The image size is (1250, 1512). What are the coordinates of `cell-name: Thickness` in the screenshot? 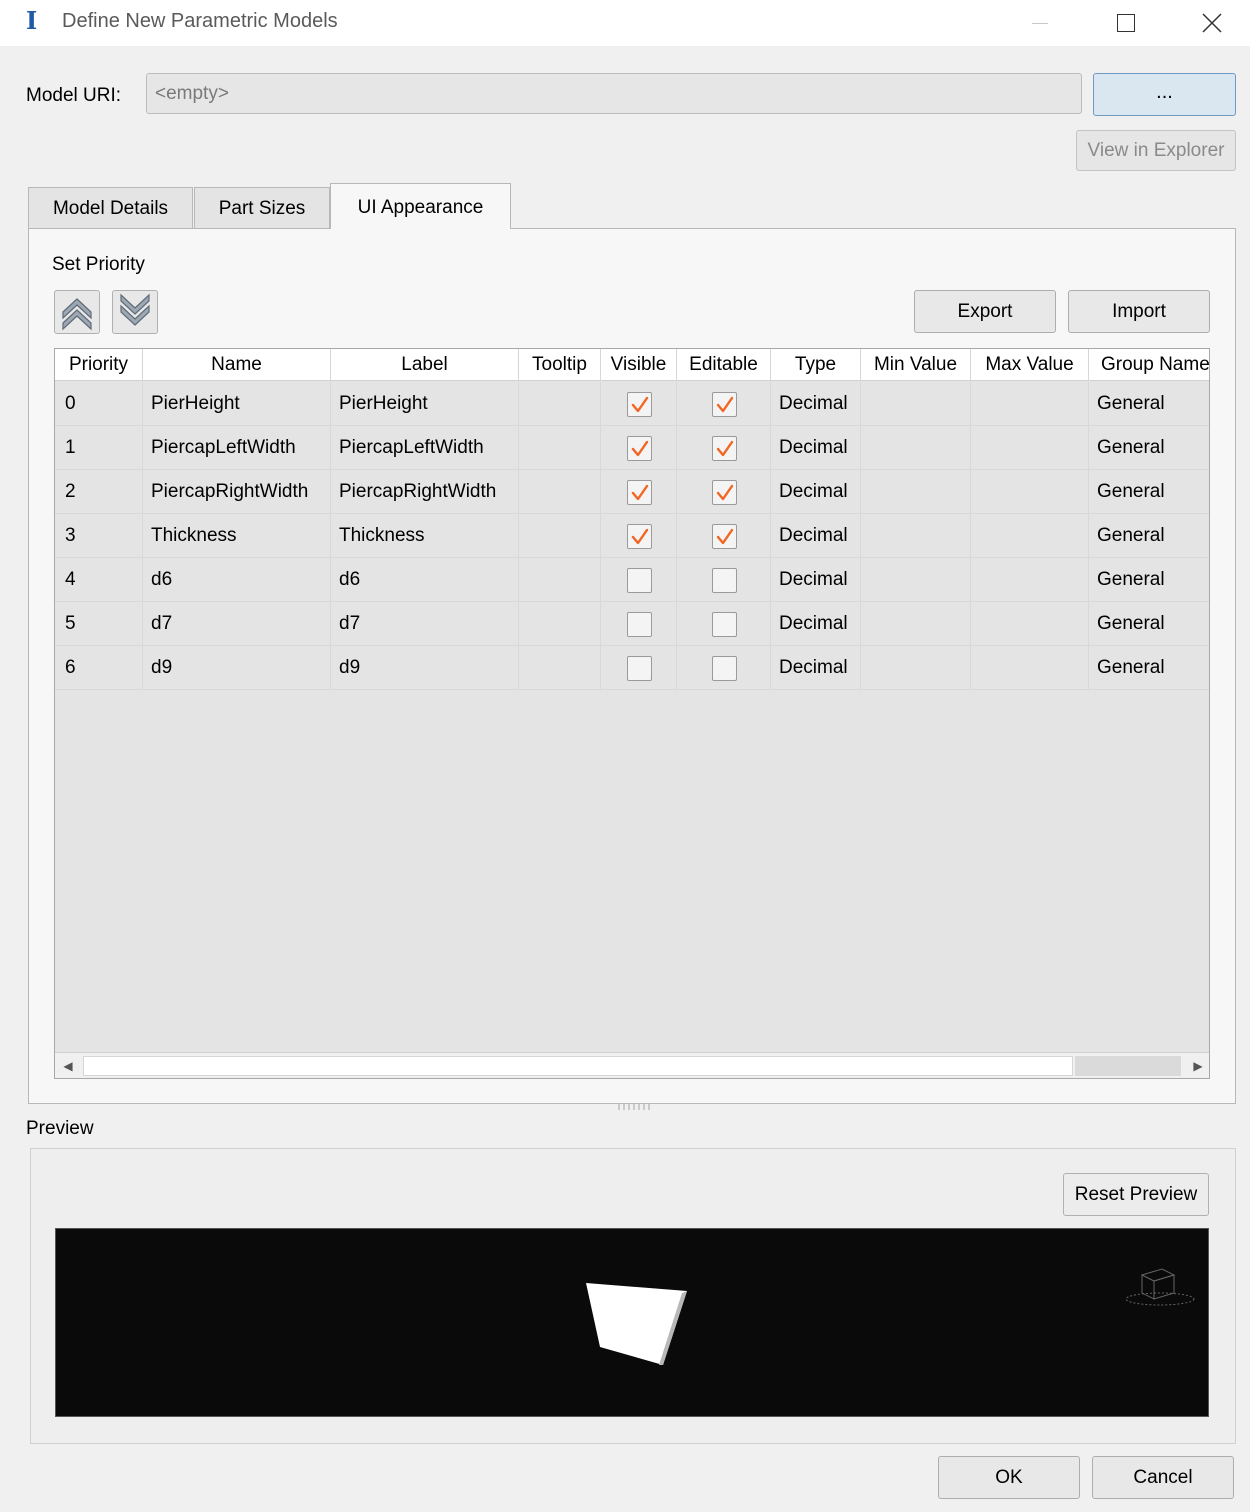 It's located at (237, 536).